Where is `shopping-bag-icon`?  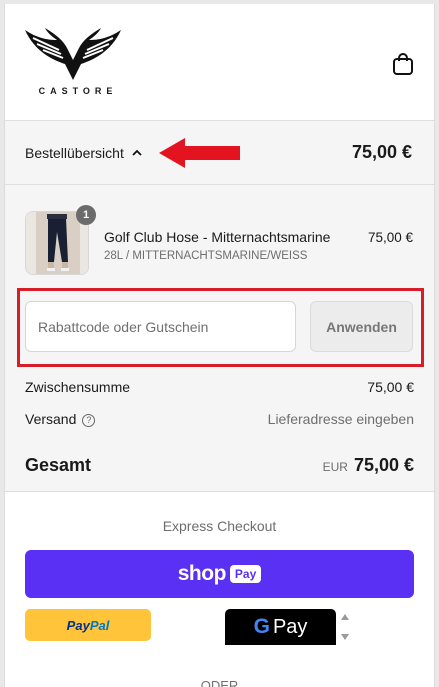 shopping-bag-icon is located at coordinates (403, 64).